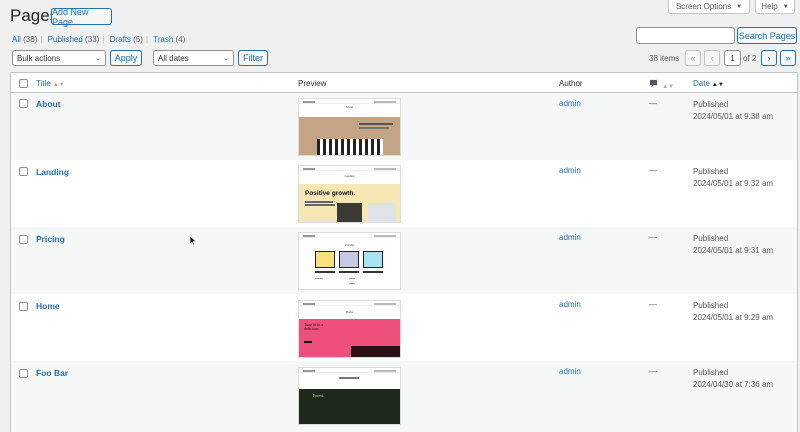 The image size is (800, 432). I want to click on preview-headline: Positive growth., so click(330, 193).